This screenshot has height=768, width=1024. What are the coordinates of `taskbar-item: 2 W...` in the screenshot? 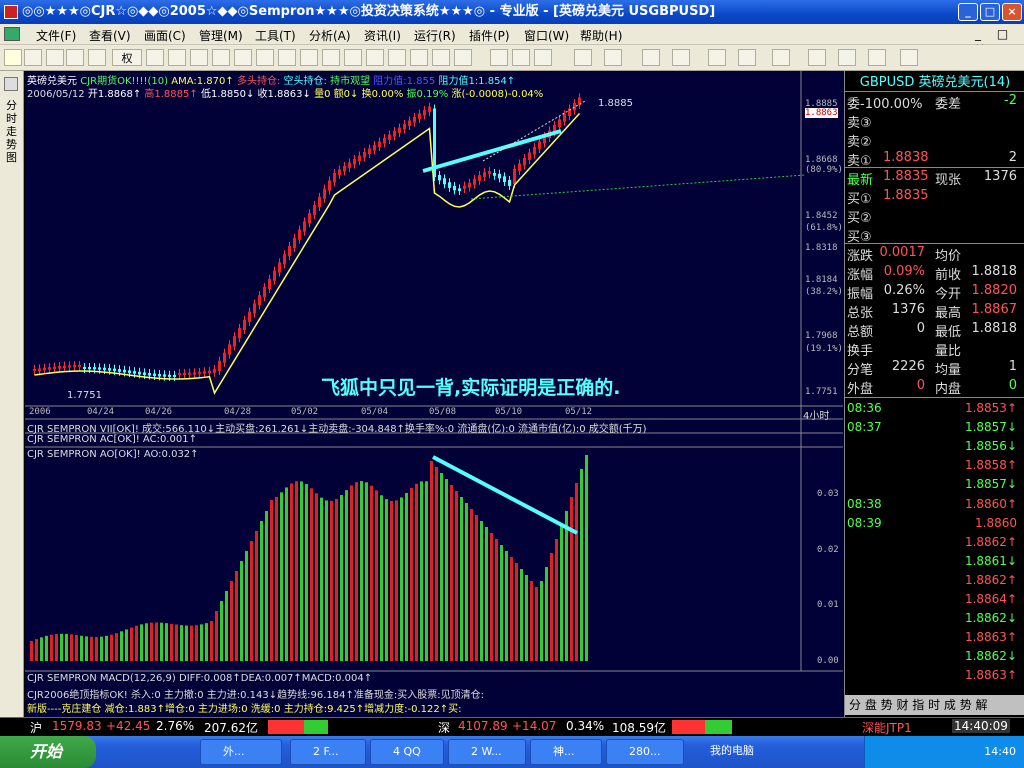 It's located at (487, 752).